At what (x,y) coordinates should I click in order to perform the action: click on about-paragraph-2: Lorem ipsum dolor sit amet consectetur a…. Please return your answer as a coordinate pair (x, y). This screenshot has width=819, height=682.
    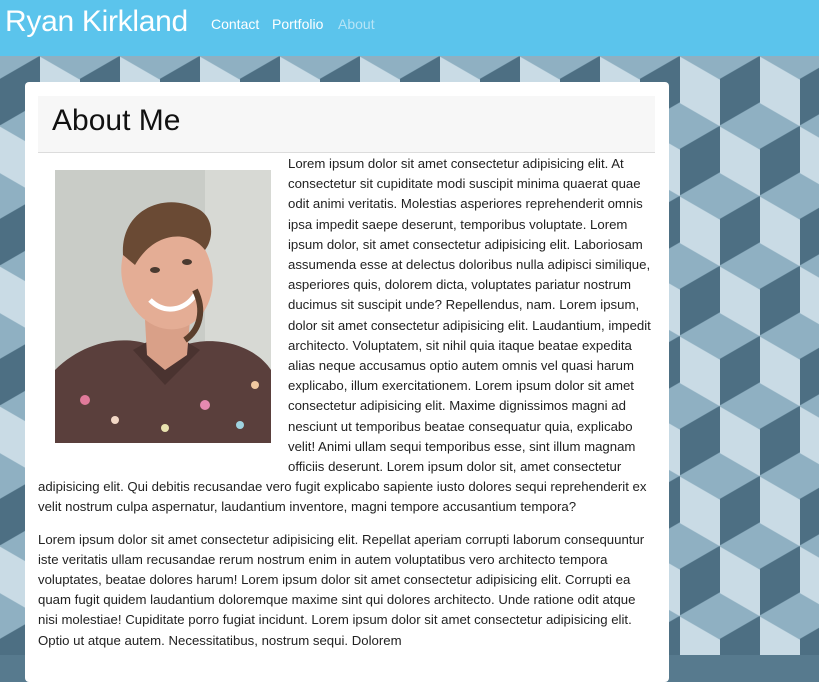
    Looking at the image, I should click on (341, 589).